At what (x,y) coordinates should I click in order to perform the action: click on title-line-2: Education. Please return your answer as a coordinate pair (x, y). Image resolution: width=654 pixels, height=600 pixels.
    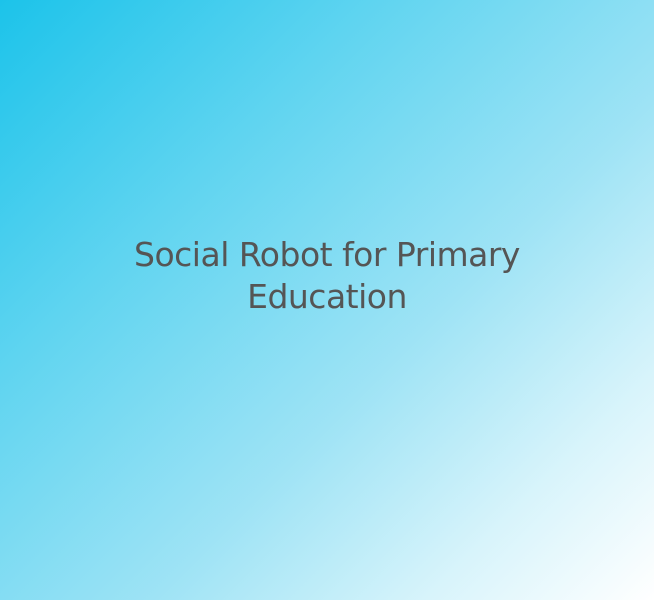
    Looking at the image, I should click on (327, 296).